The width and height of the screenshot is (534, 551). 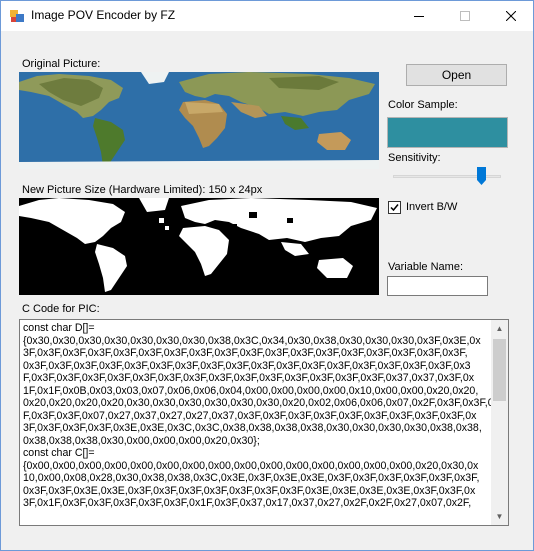 What do you see at coordinates (499, 370) in the screenshot?
I see `scrollbar-thumb` at bounding box center [499, 370].